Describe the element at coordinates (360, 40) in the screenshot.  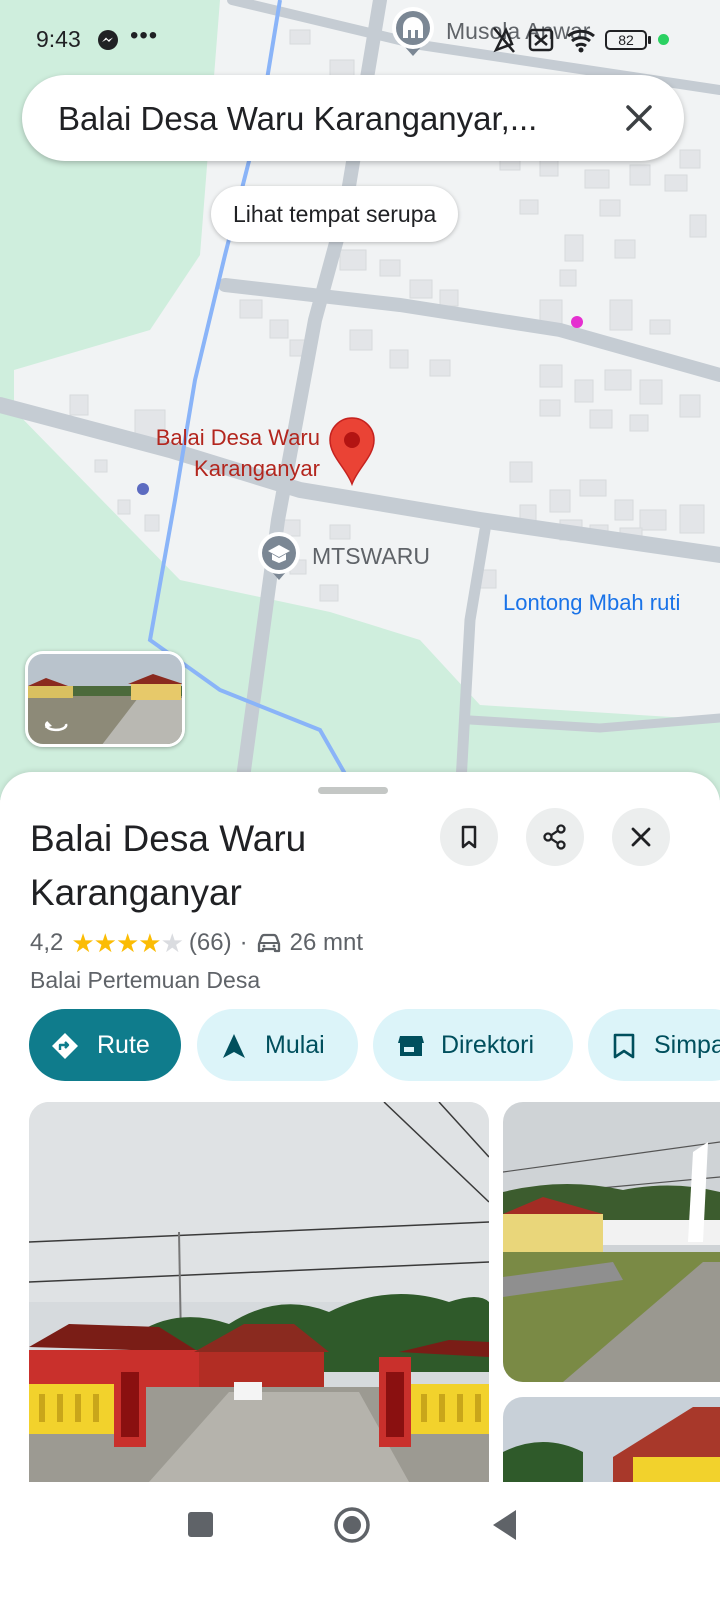
I see `status-bar: 9:43 ••• 82` at that location.